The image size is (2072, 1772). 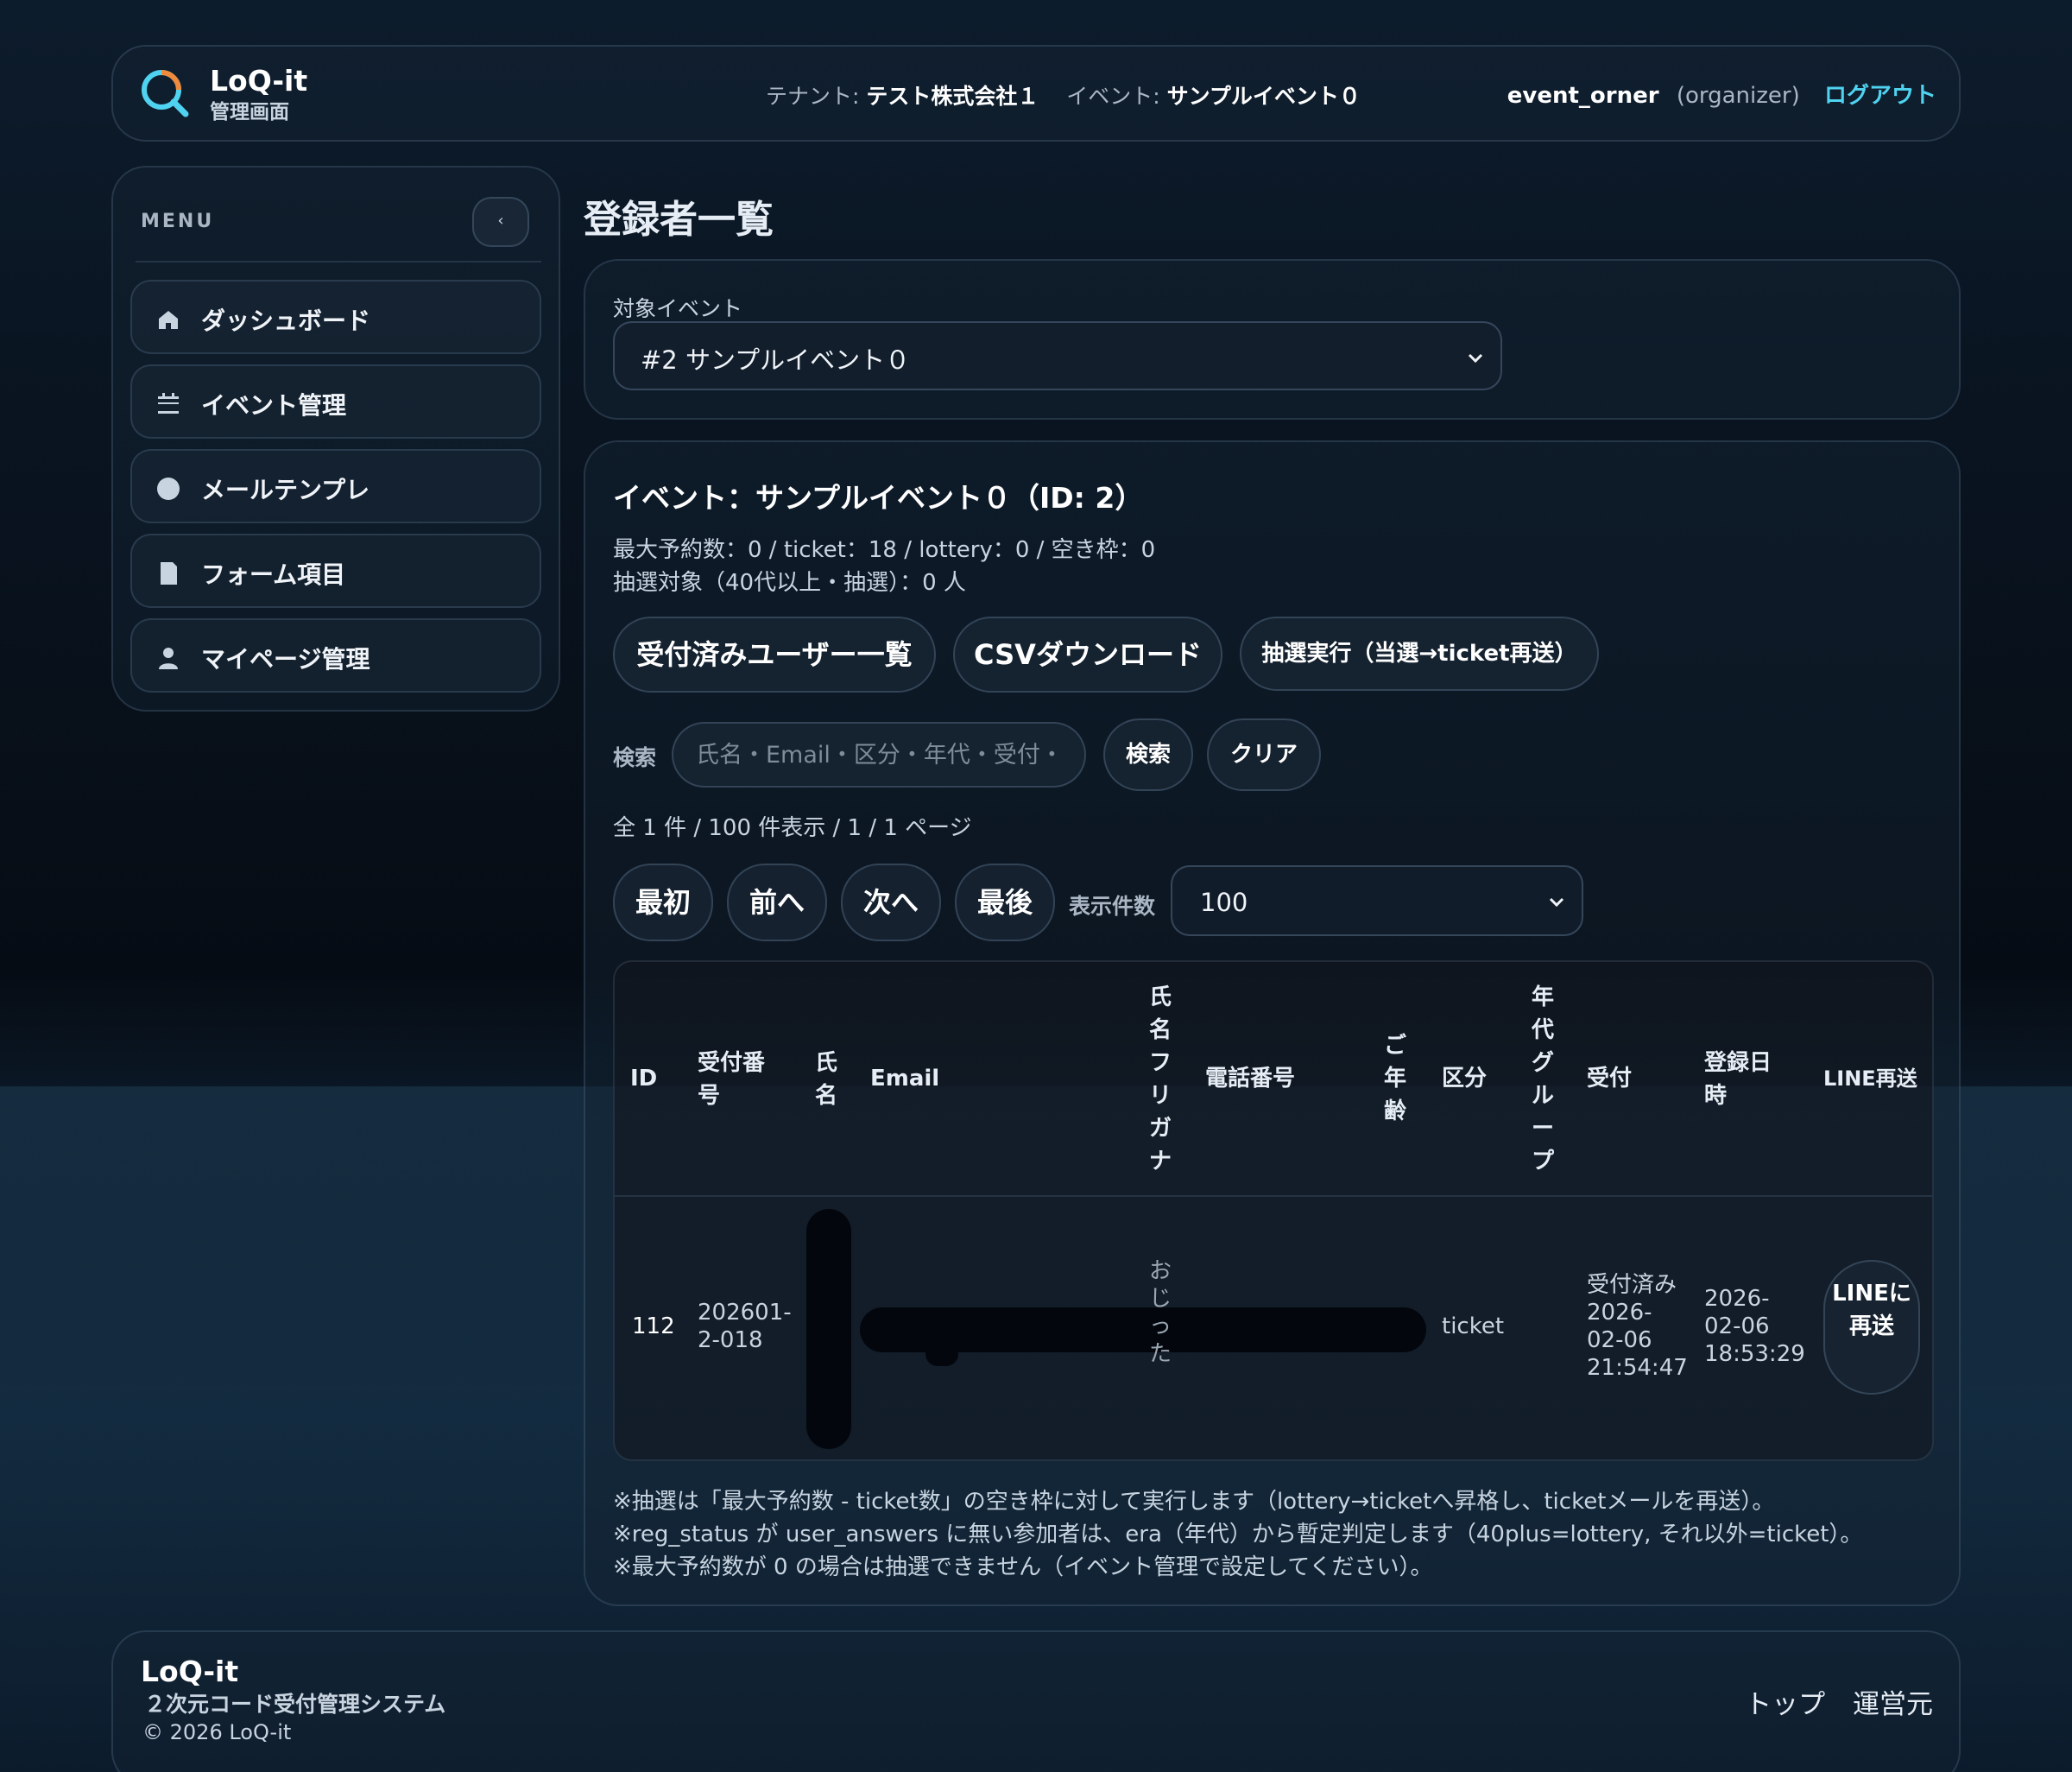 I want to click on cell-registered-at: 2026-02-06 18:53:29, so click(x=1754, y=1326).